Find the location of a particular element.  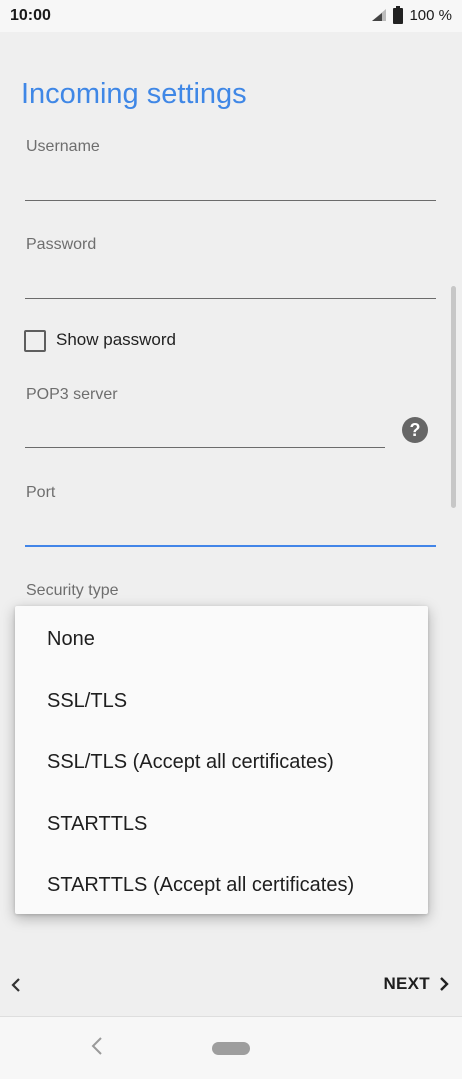

next-label: NEXT is located at coordinates (406, 983).